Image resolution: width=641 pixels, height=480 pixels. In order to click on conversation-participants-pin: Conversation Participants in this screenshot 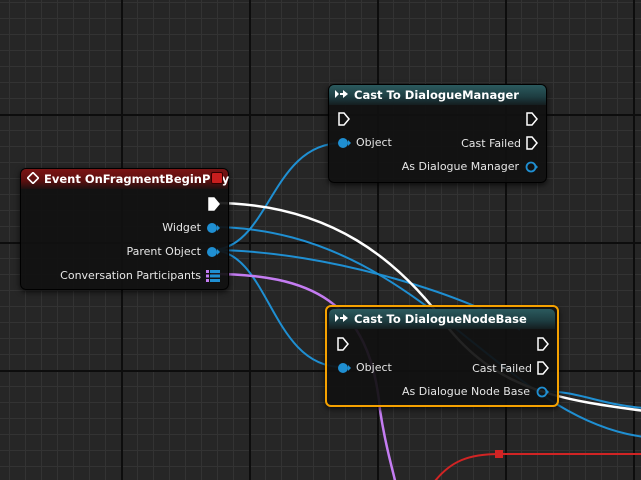, I will do `click(140, 275)`.